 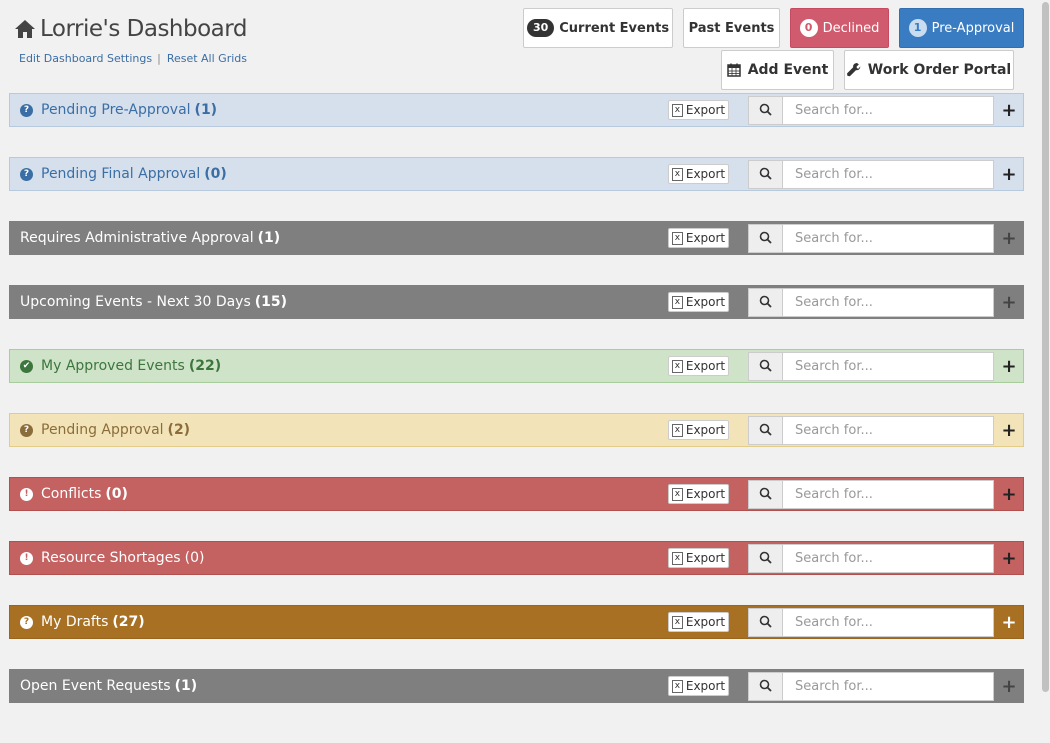 What do you see at coordinates (205, 366) in the screenshot?
I see `panel-count: (22)` at bounding box center [205, 366].